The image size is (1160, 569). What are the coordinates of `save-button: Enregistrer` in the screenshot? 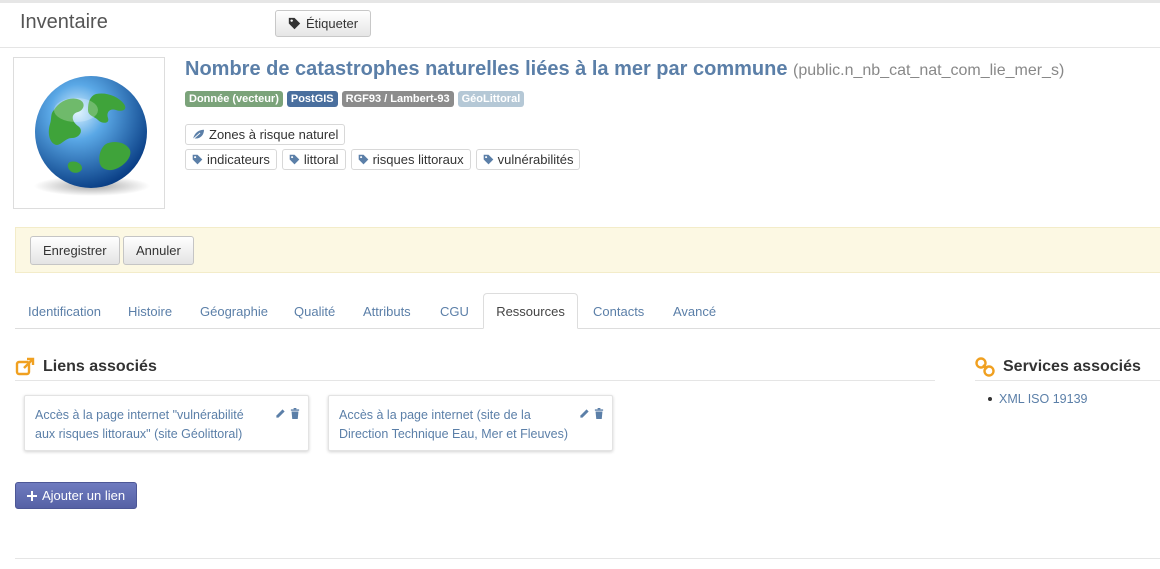 It's located at (75, 250).